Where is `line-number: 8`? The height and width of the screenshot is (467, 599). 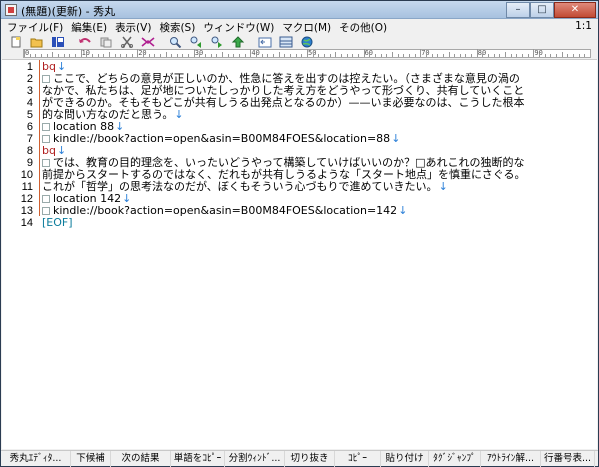 line-number: 8 is located at coordinates (29, 151).